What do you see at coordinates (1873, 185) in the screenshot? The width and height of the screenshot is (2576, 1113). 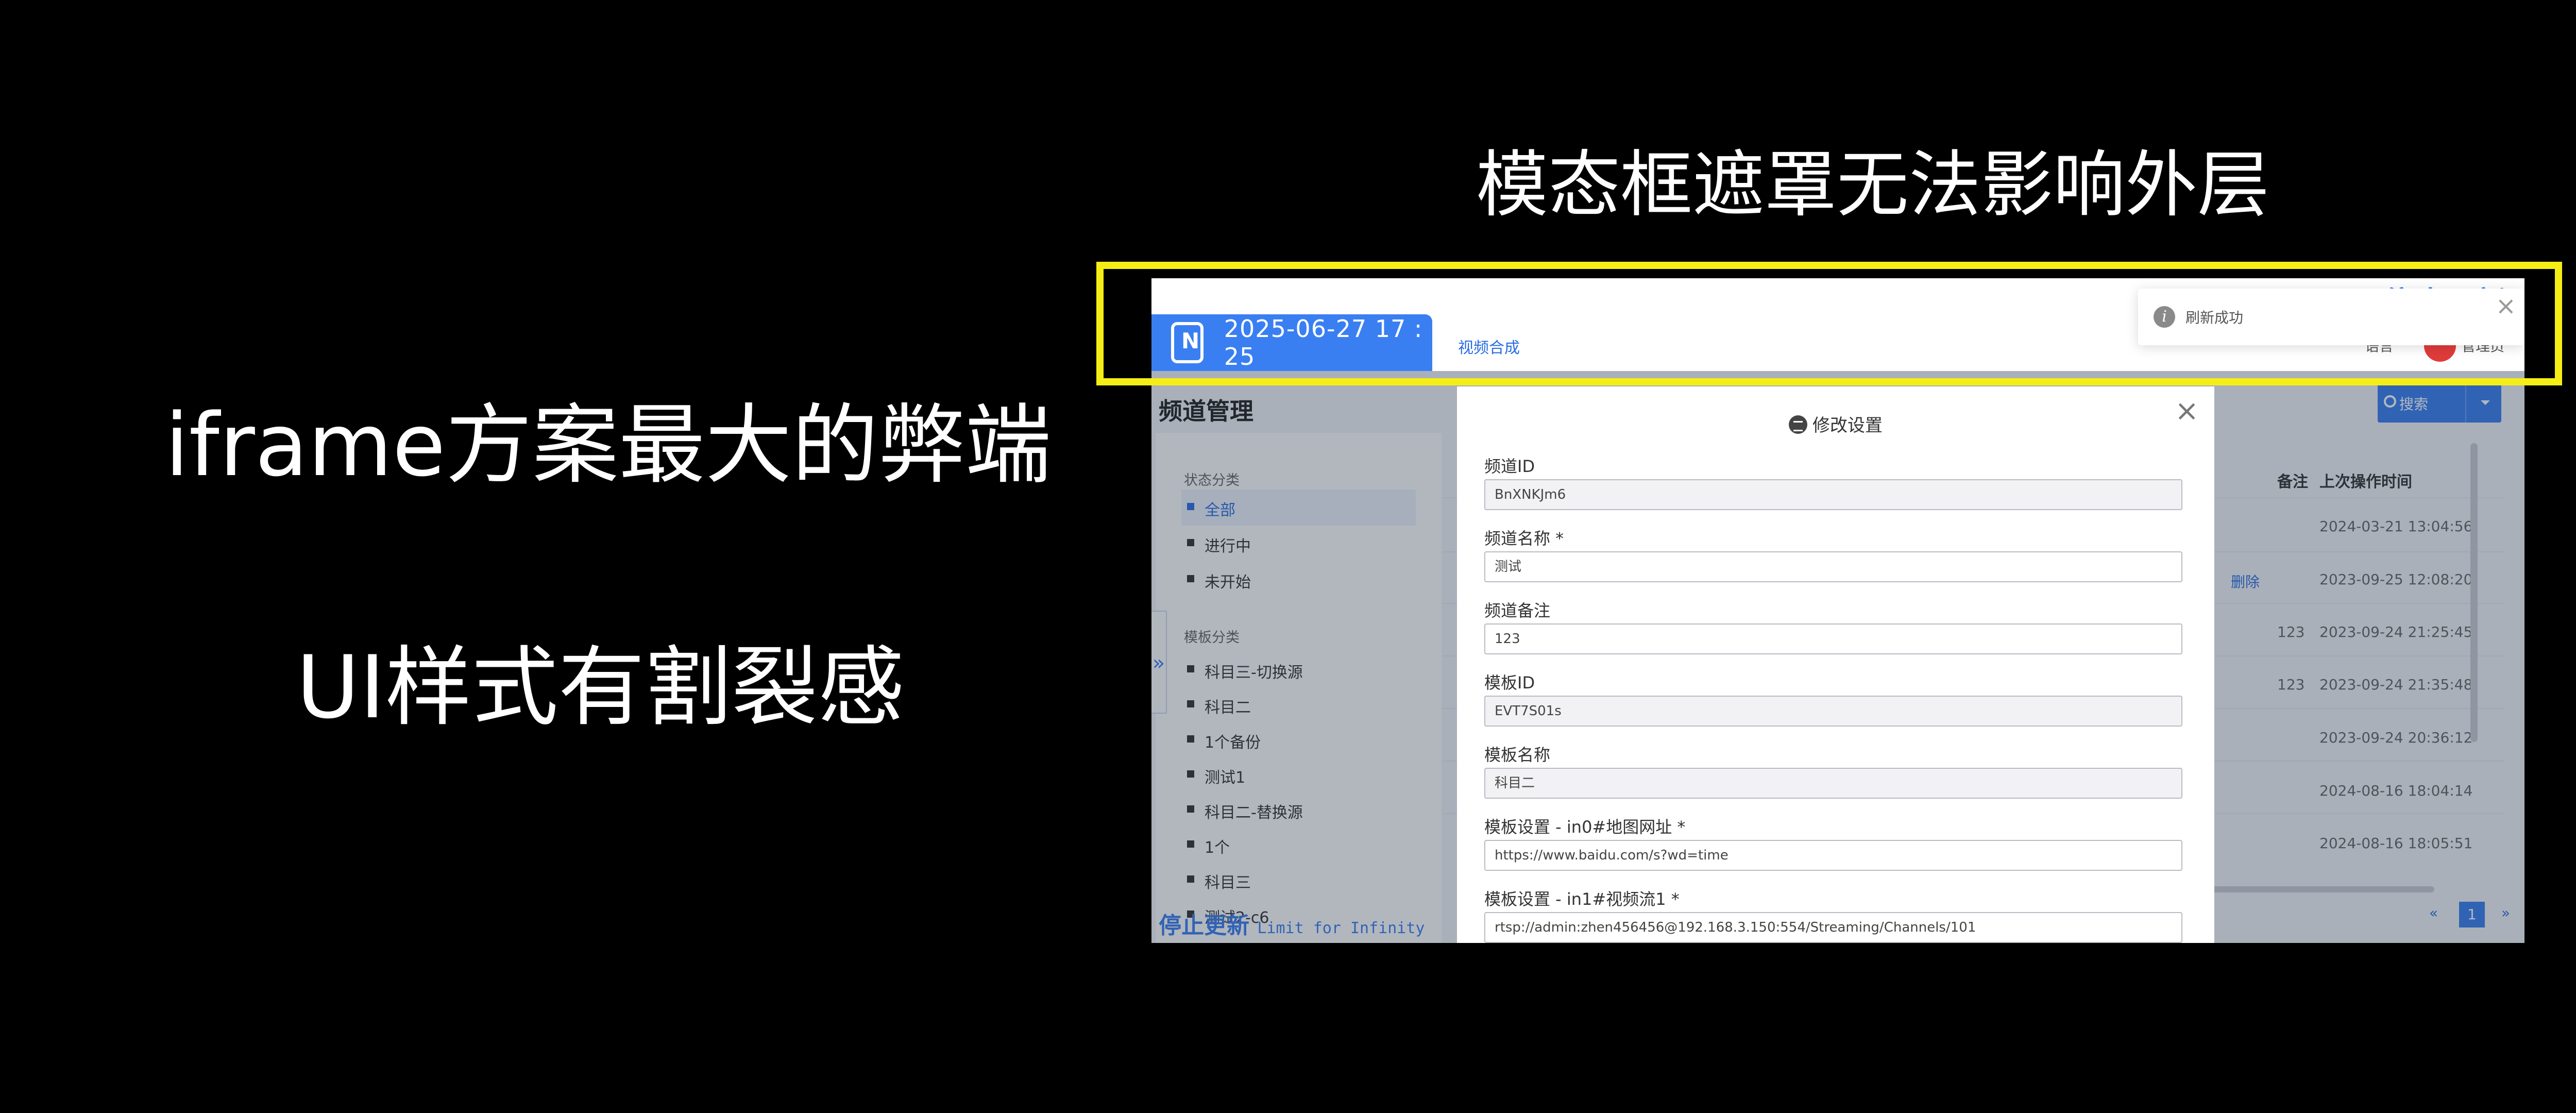 I see `slide-title-right: 模态框遮罩无法影响外层` at bounding box center [1873, 185].